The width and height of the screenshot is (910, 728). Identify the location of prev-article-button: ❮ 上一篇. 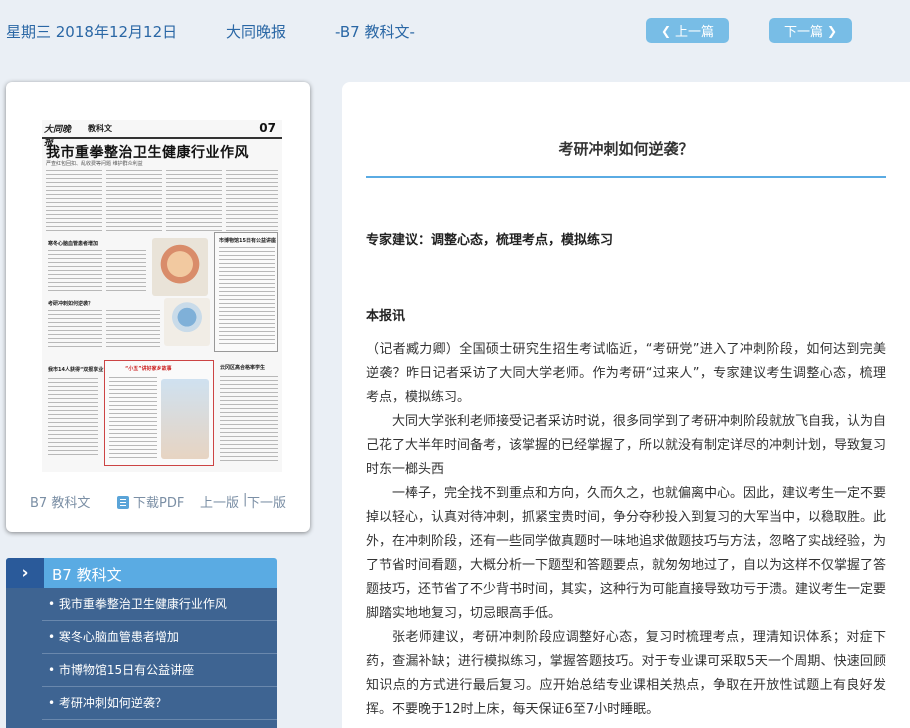
(687, 30).